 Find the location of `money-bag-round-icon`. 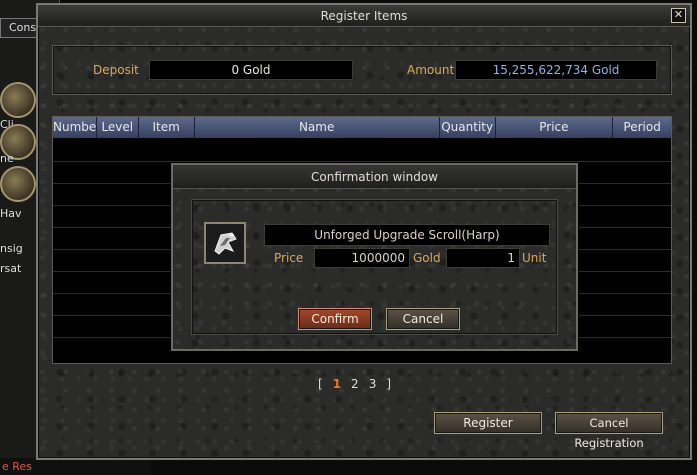

money-bag-round-icon is located at coordinates (18, 184).